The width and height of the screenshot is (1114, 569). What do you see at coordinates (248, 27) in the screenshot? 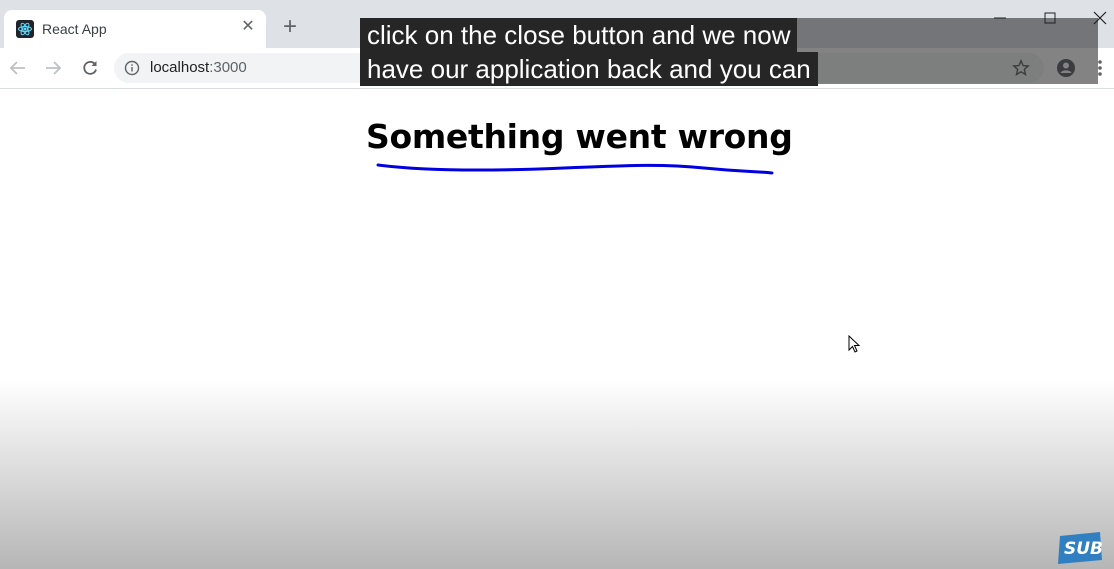
I see `tab-close-icon: ✕` at bounding box center [248, 27].